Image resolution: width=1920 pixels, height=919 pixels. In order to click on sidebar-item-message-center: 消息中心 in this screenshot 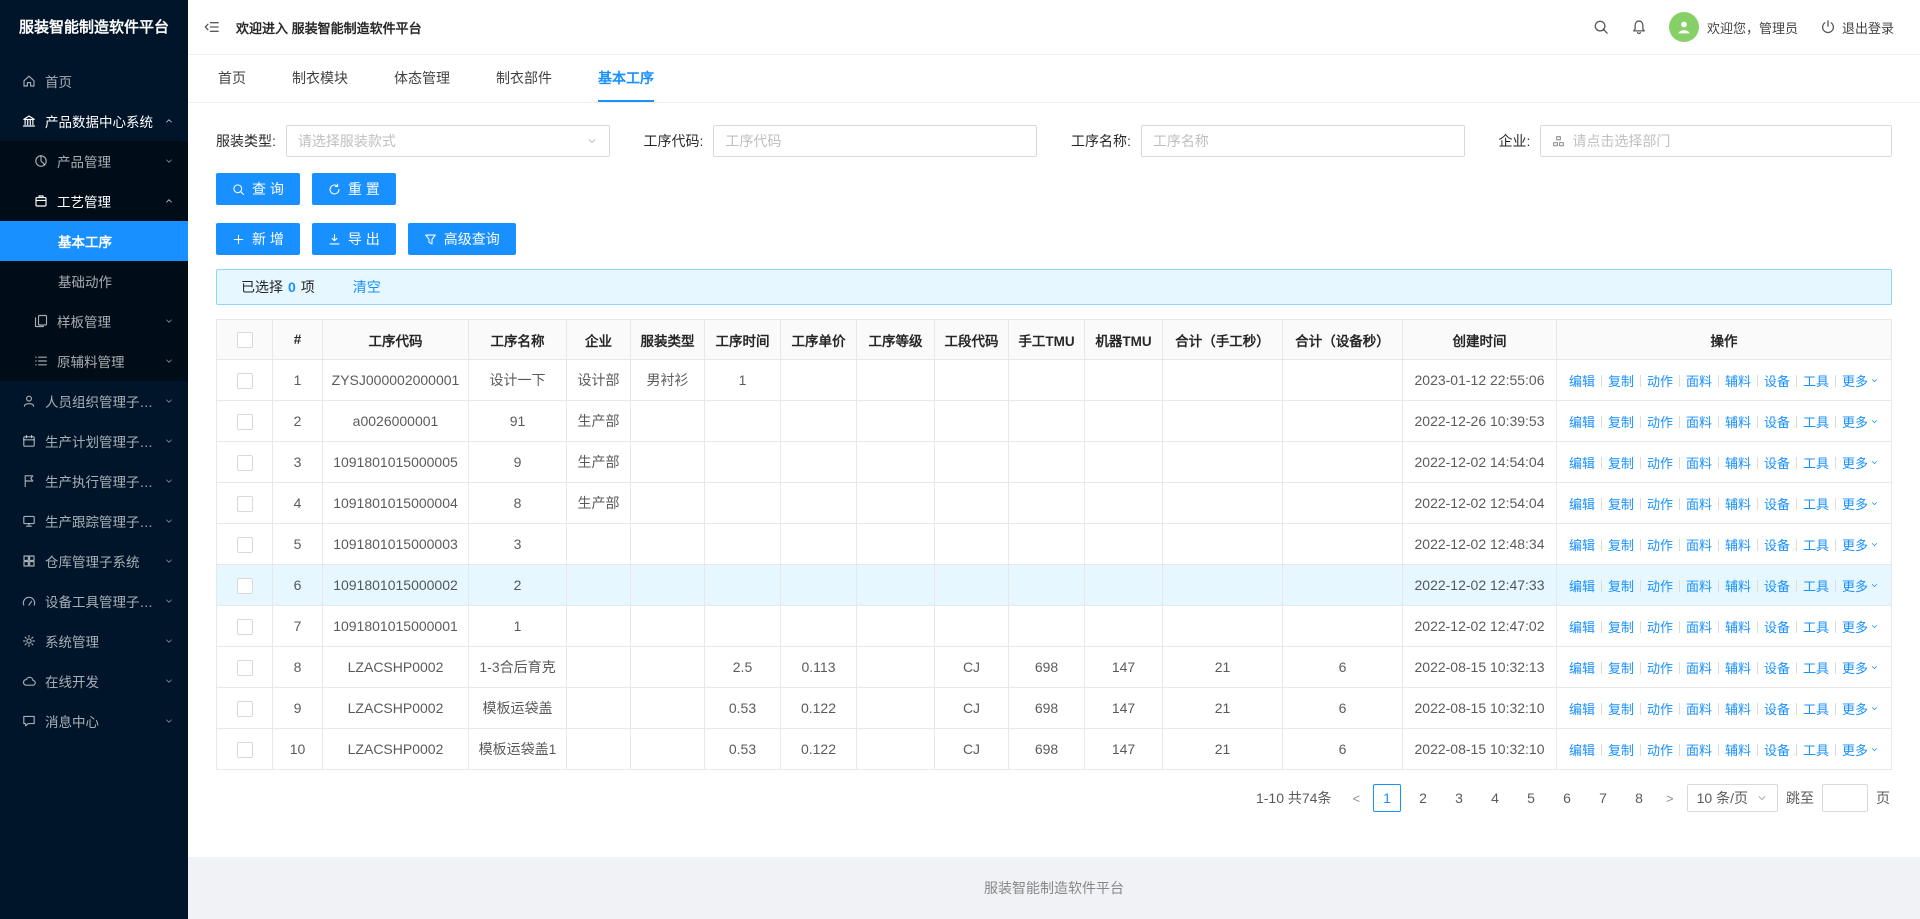, I will do `click(94, 721)`.